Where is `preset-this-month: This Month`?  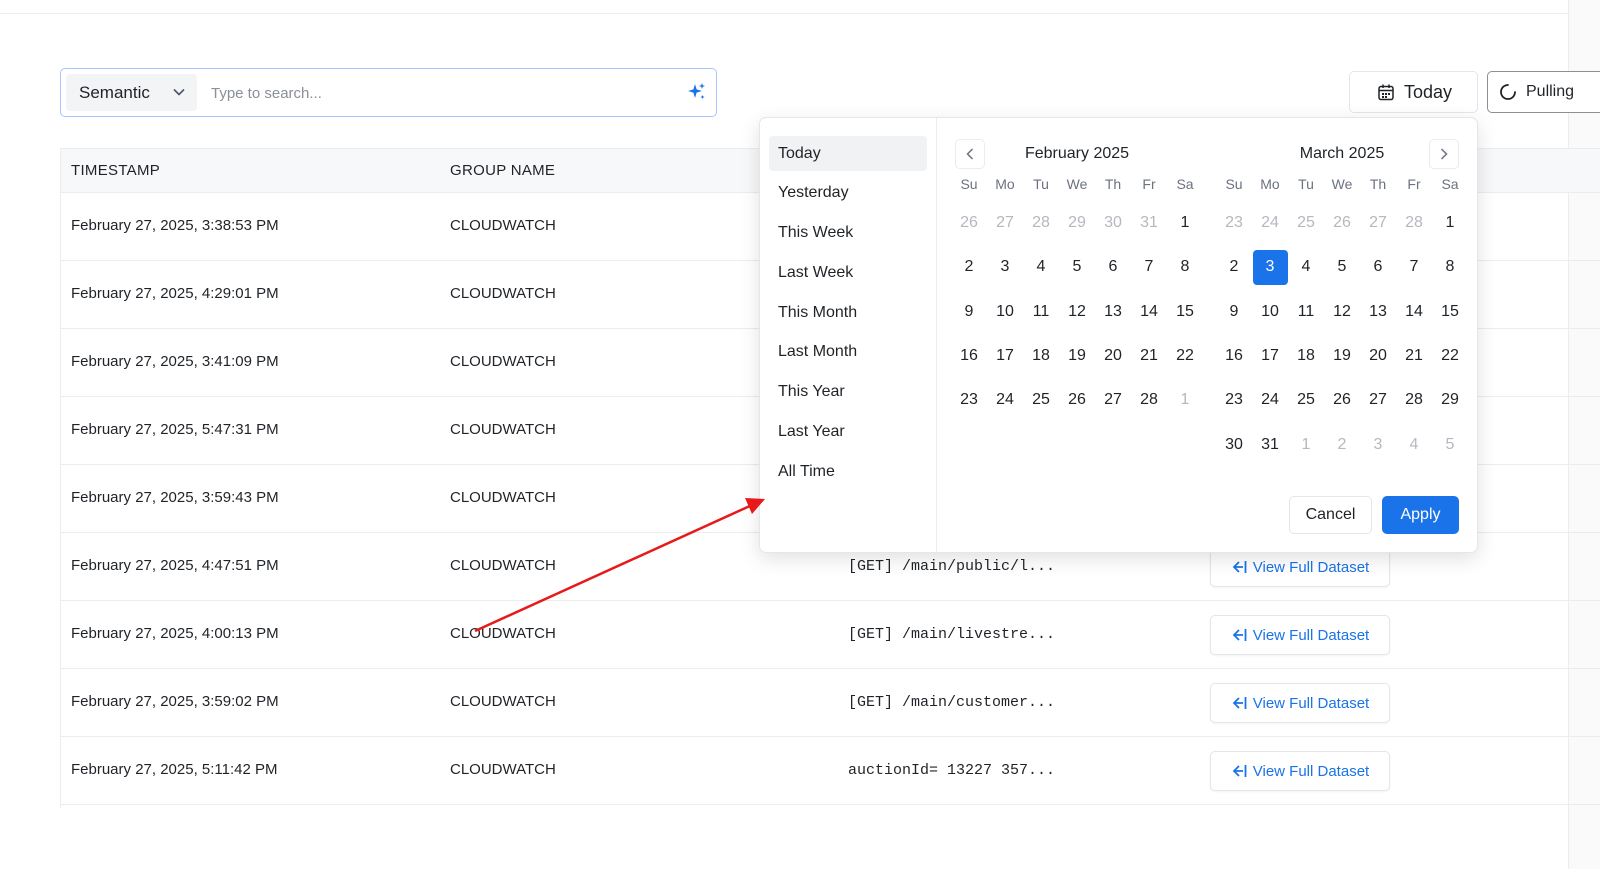
preset-this-month: This Month is located at coordinates (848, 312).